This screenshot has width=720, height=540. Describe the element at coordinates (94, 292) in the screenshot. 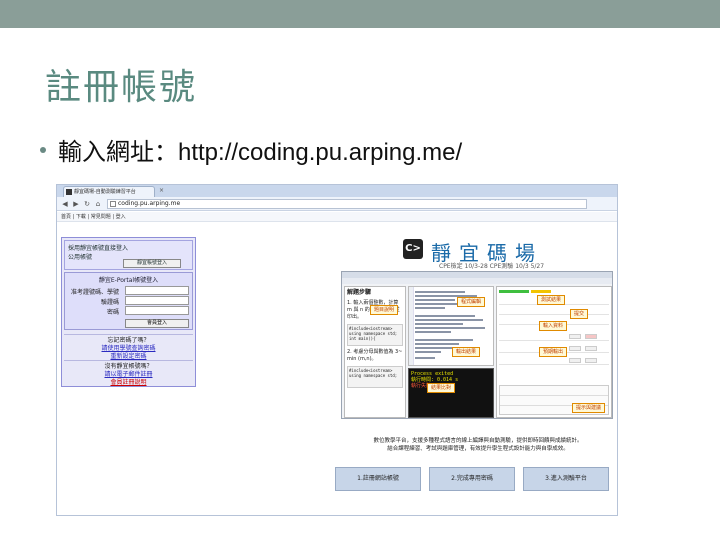

I see `user-label: 准考證號碼、學號` at that location.